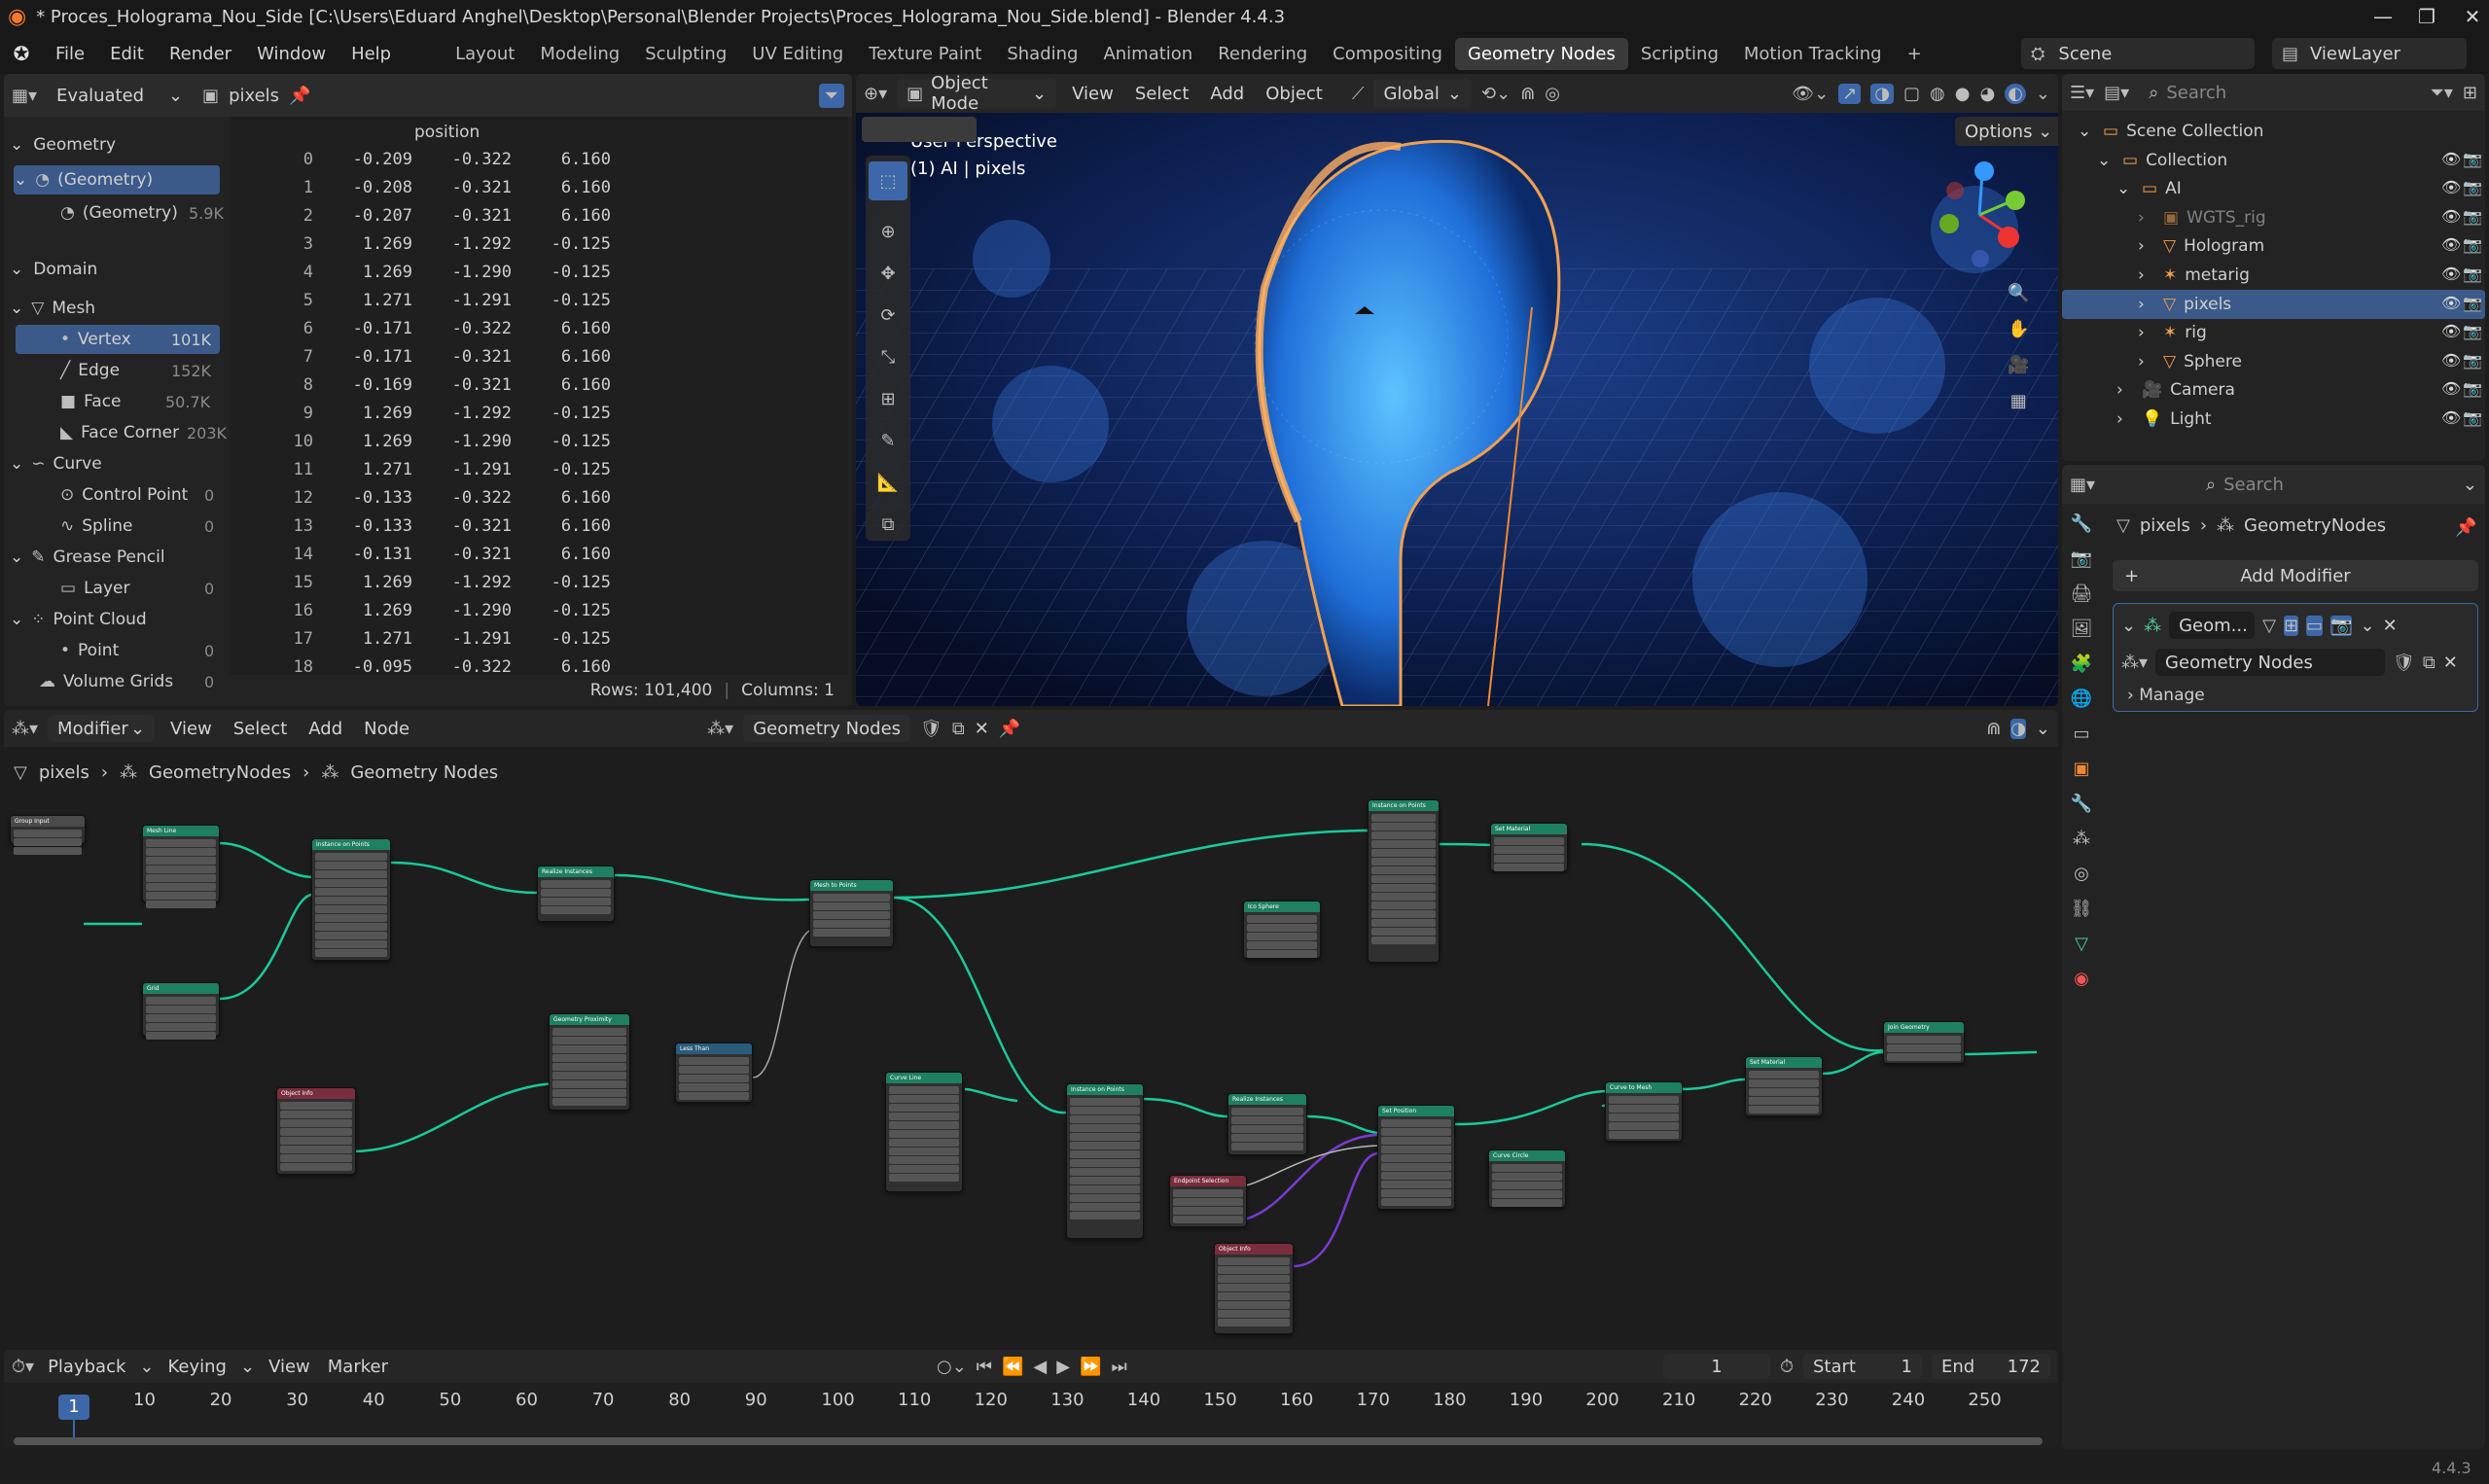 The image size is (2489, 1484). What do you see at coordinates (78, 620) in the screenshot?
I see `tree-point-cloud: ⌄ ⁘ Point Cloud` at bounding box center [78, 620].